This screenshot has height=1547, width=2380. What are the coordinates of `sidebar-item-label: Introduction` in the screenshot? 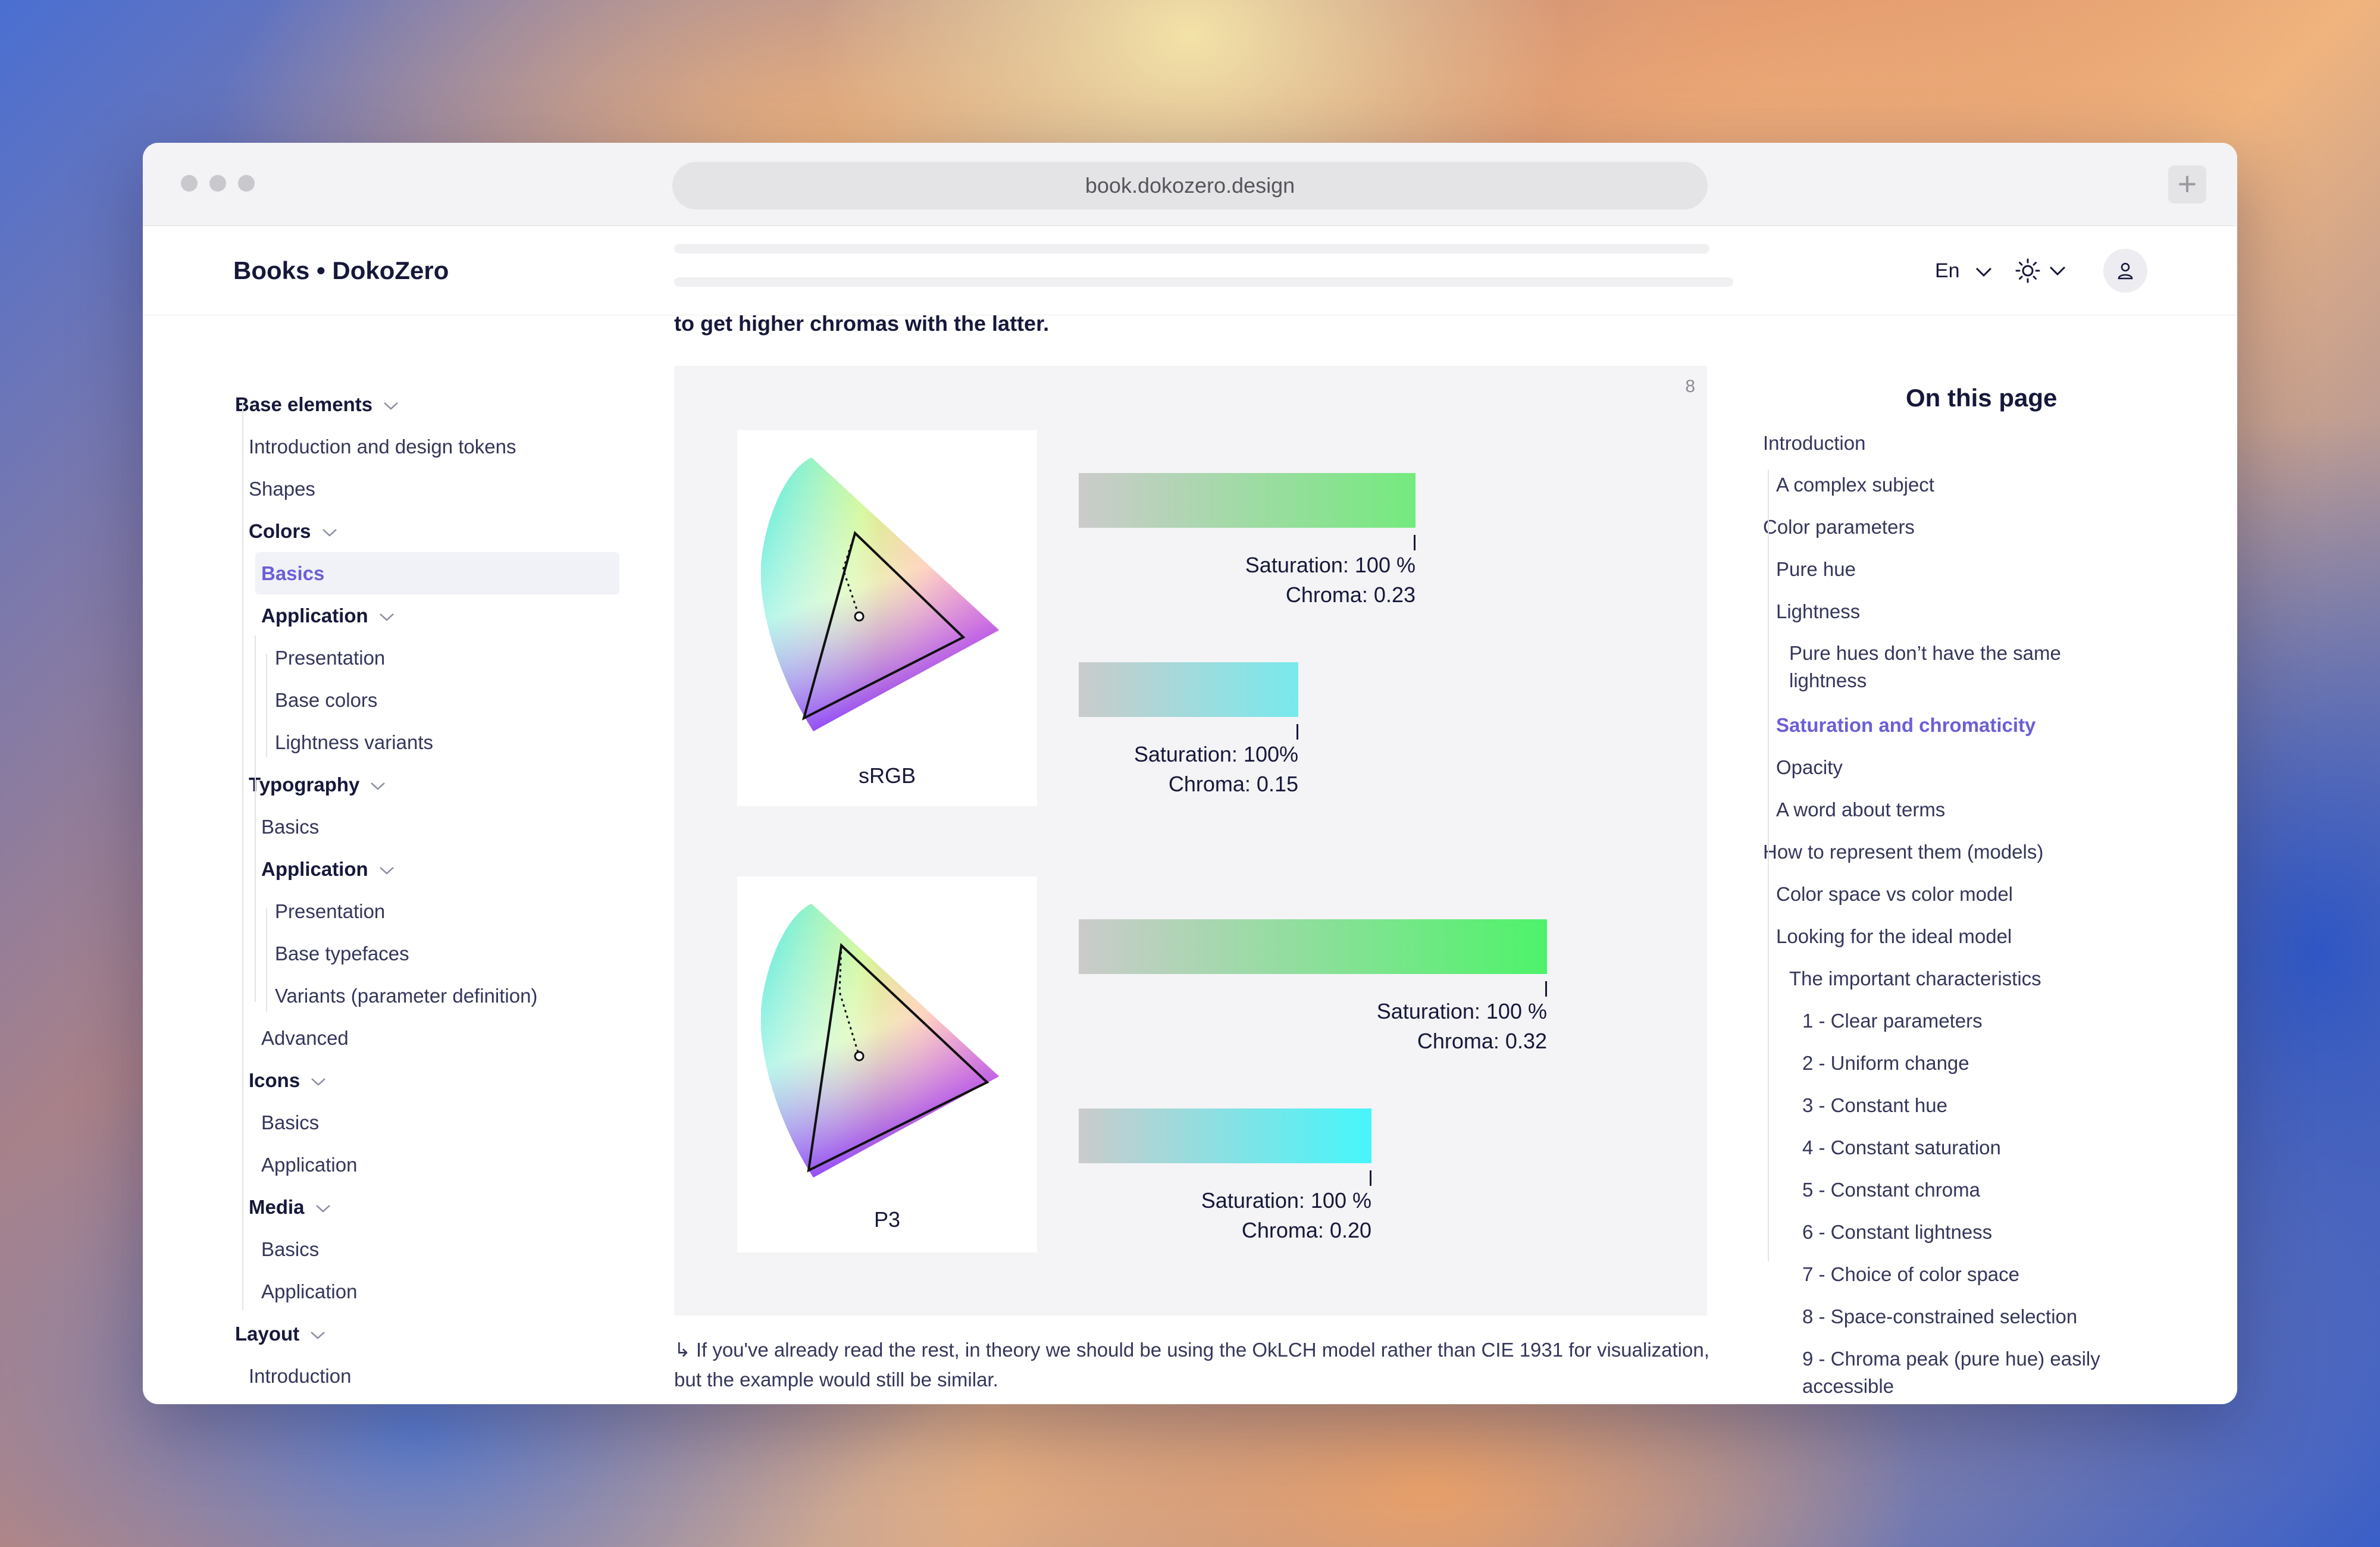 It's located at (300, 1376).